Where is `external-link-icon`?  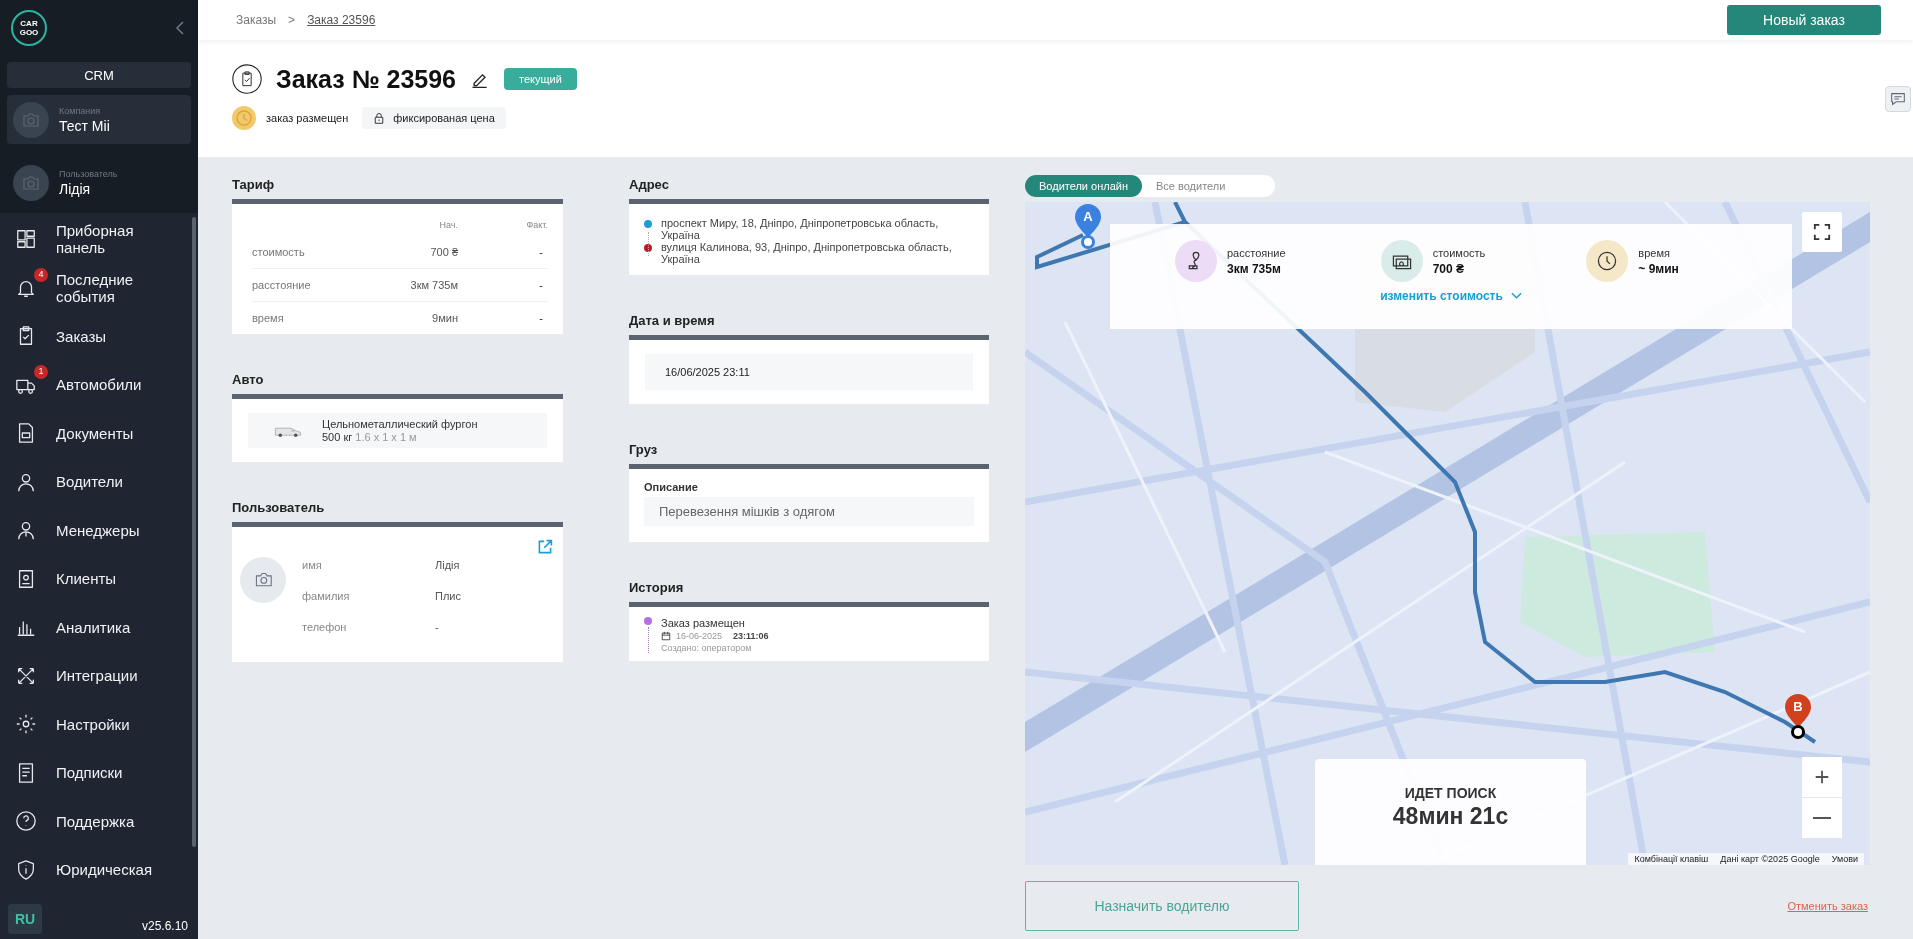
external-link-icon is located at coordinates (545, 547).